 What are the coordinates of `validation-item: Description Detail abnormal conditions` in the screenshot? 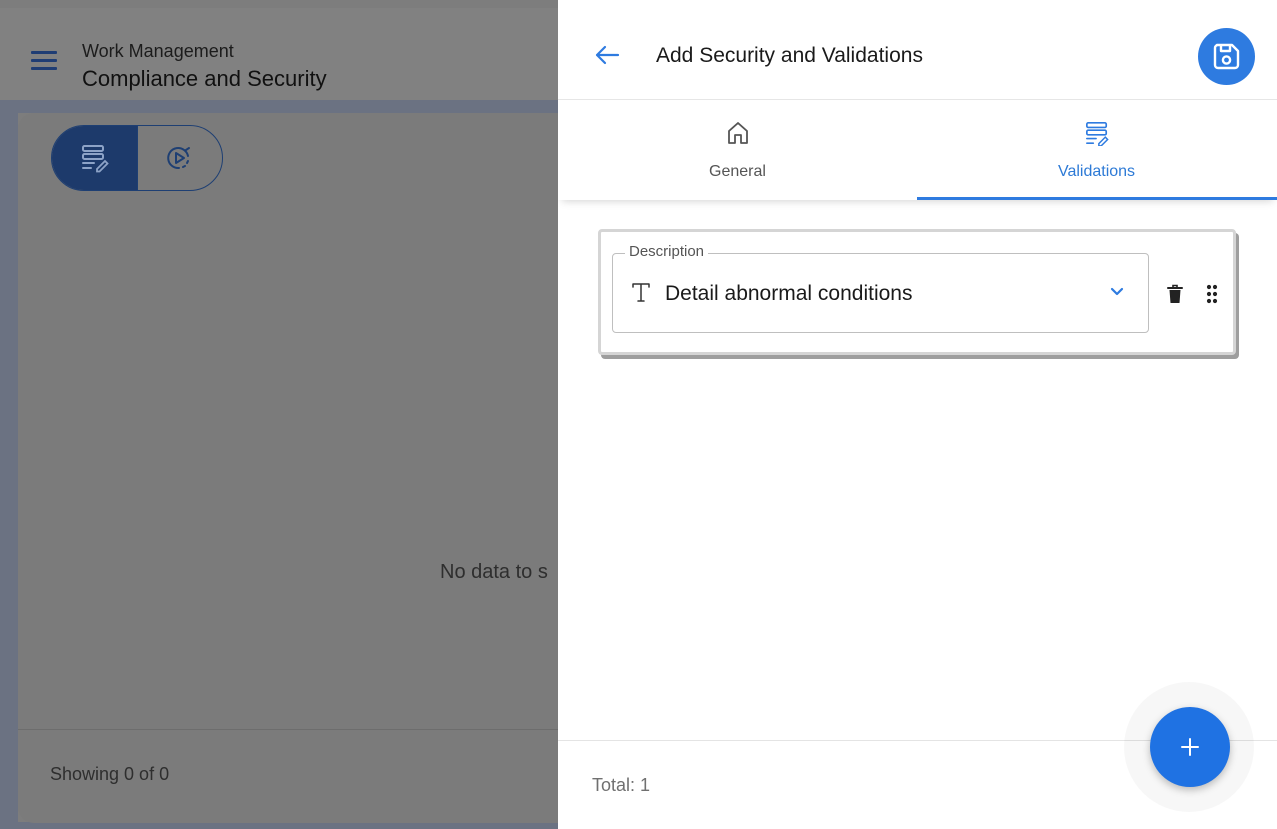 It's located at (917, 292).